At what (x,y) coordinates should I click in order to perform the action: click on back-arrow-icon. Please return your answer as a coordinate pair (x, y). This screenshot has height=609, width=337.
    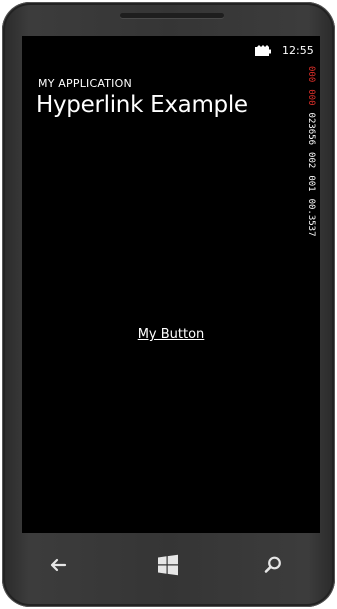
    Looking at the image, I should click on (58, 565).